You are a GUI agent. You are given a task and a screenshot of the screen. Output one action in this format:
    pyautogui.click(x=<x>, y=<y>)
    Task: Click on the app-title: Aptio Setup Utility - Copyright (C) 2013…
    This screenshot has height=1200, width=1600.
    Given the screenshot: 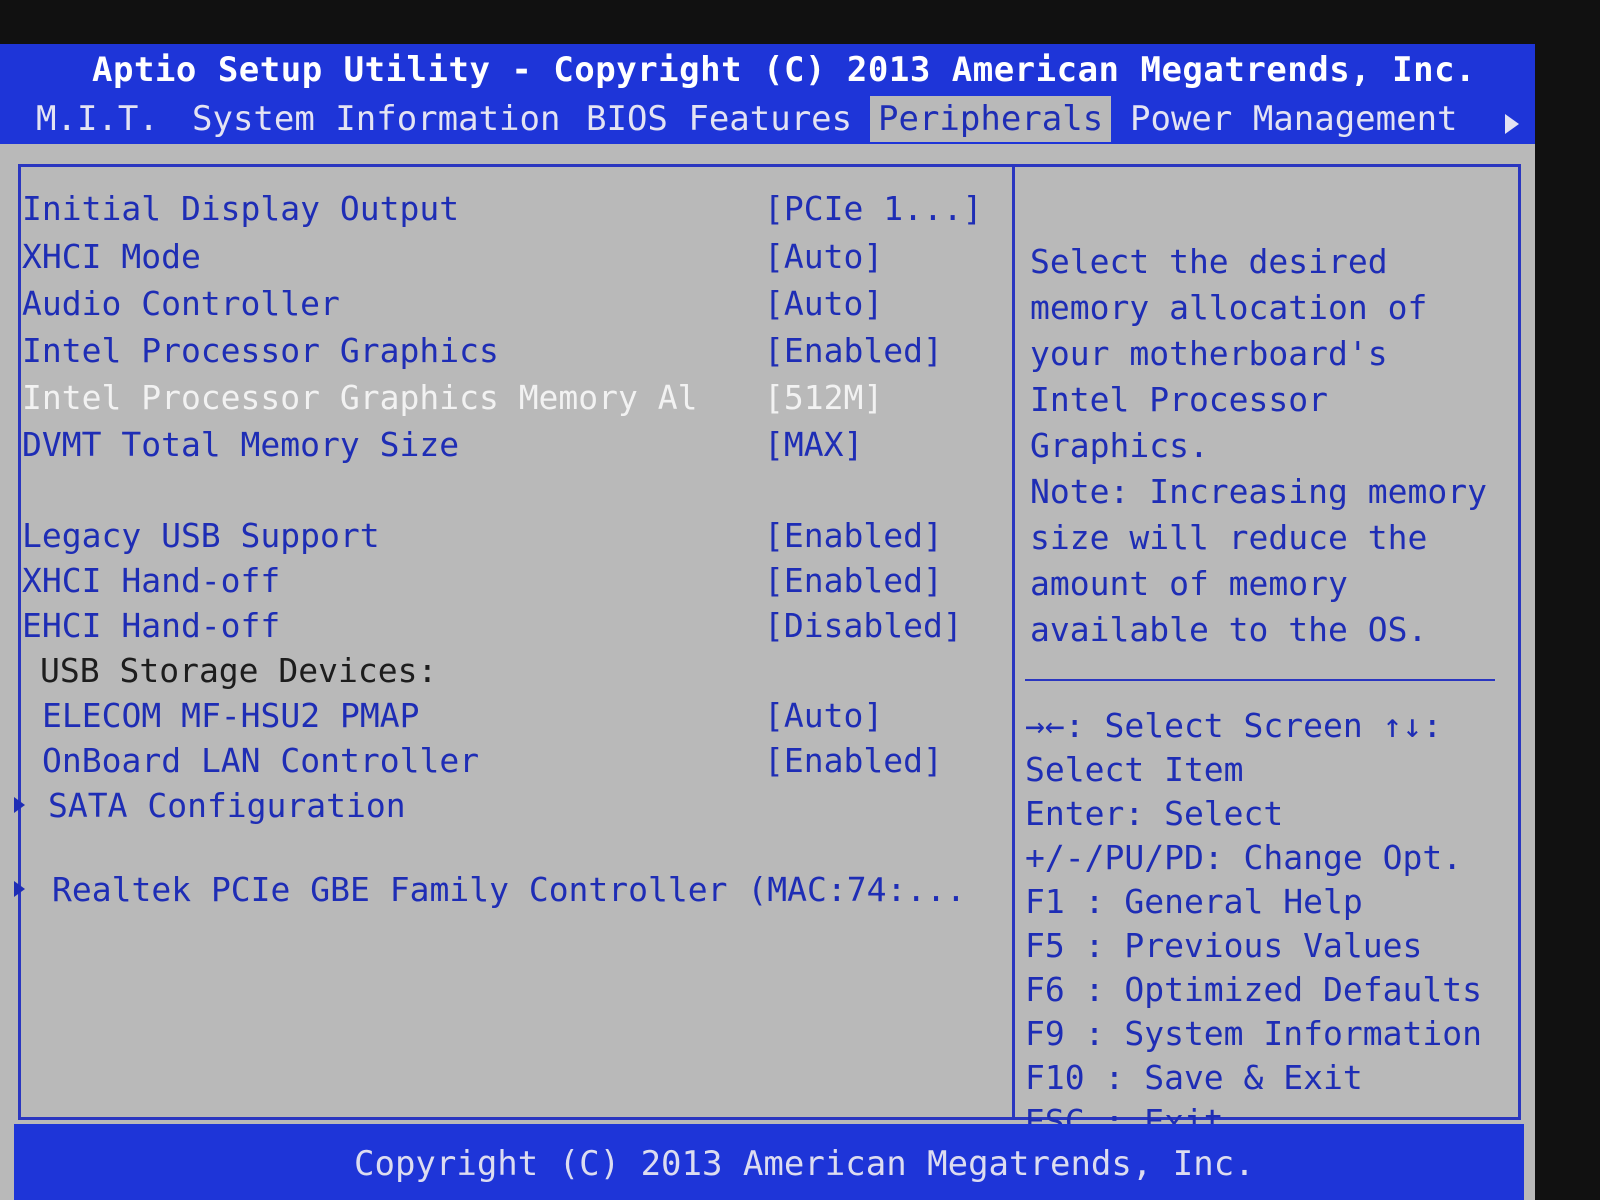 What is the action you would take?
    pyautogui.click(x=784, y=70)
    